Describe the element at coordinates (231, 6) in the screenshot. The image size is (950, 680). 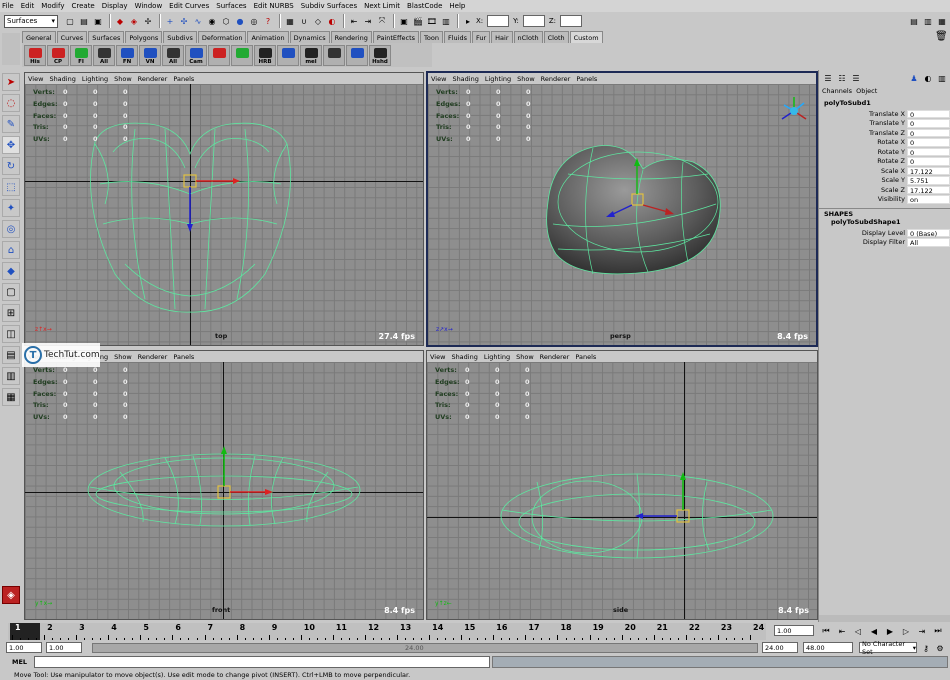
I see `menu-surfaces: Surfaces` at that location.